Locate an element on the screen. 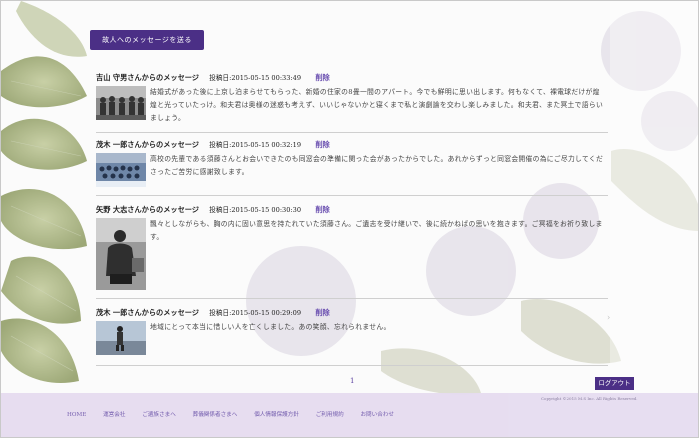 This screenshot has height=438, width=699. chevron-right-icon: › is located at coordinates (609, 317).